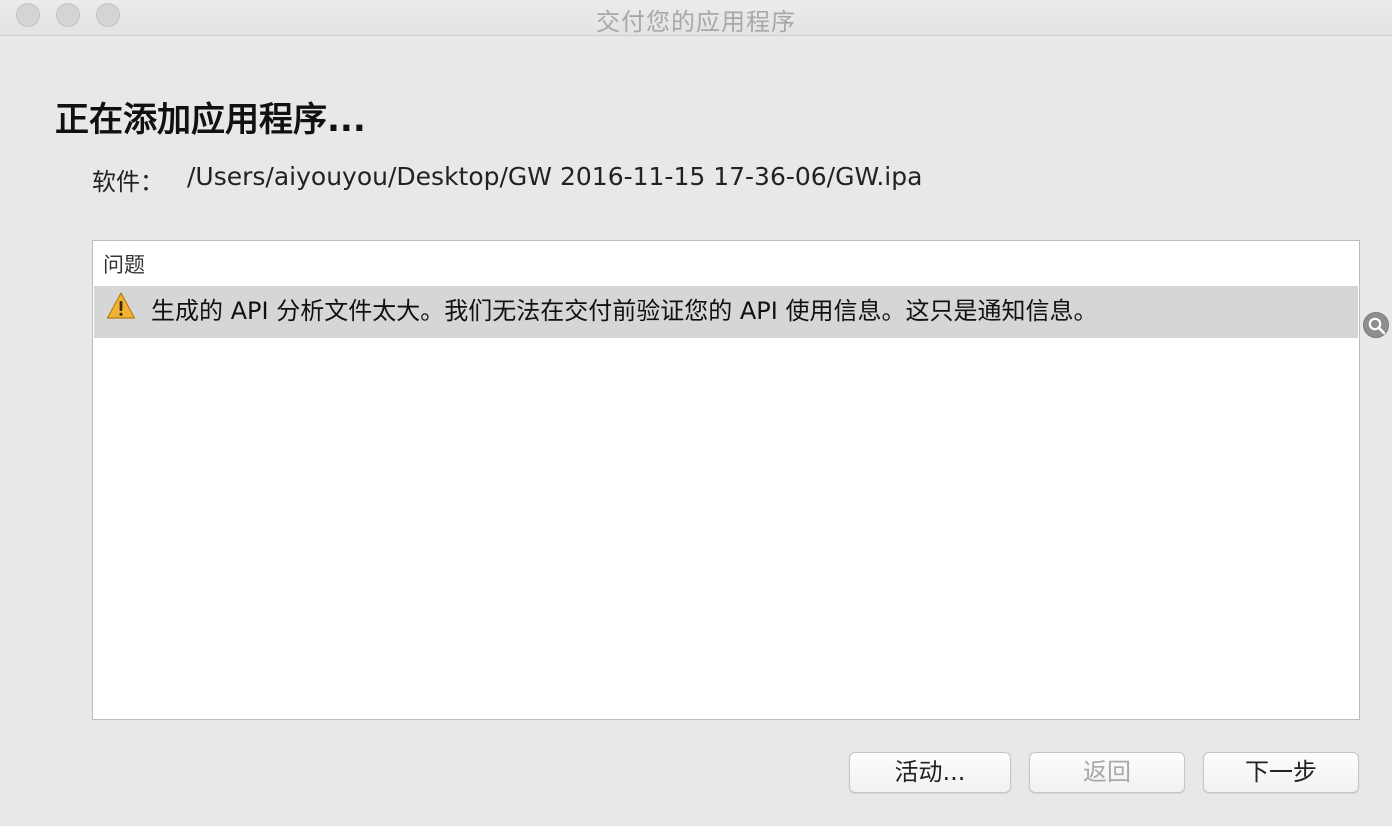 This screenshot has height=826, width=1392. I want to click on warning-icon, so click(121, 305).